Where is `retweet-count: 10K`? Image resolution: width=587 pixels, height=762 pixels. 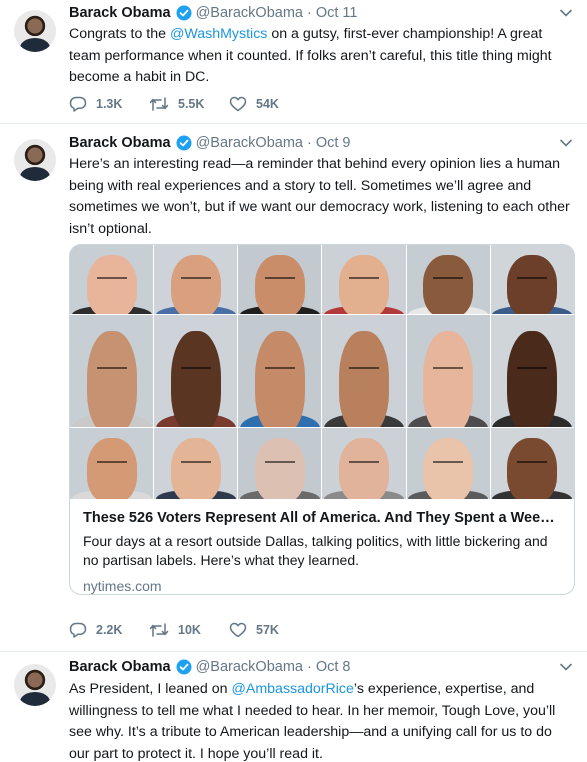 retweet-count: 10K is located at coordinates (189, 630).